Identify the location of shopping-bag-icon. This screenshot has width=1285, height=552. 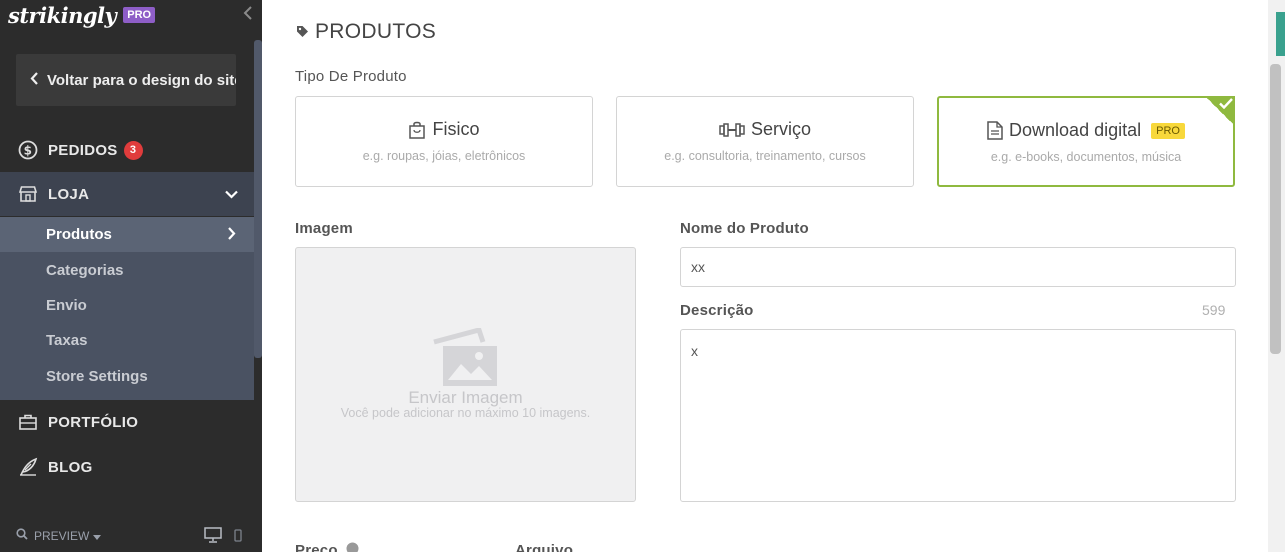
(417, 130).